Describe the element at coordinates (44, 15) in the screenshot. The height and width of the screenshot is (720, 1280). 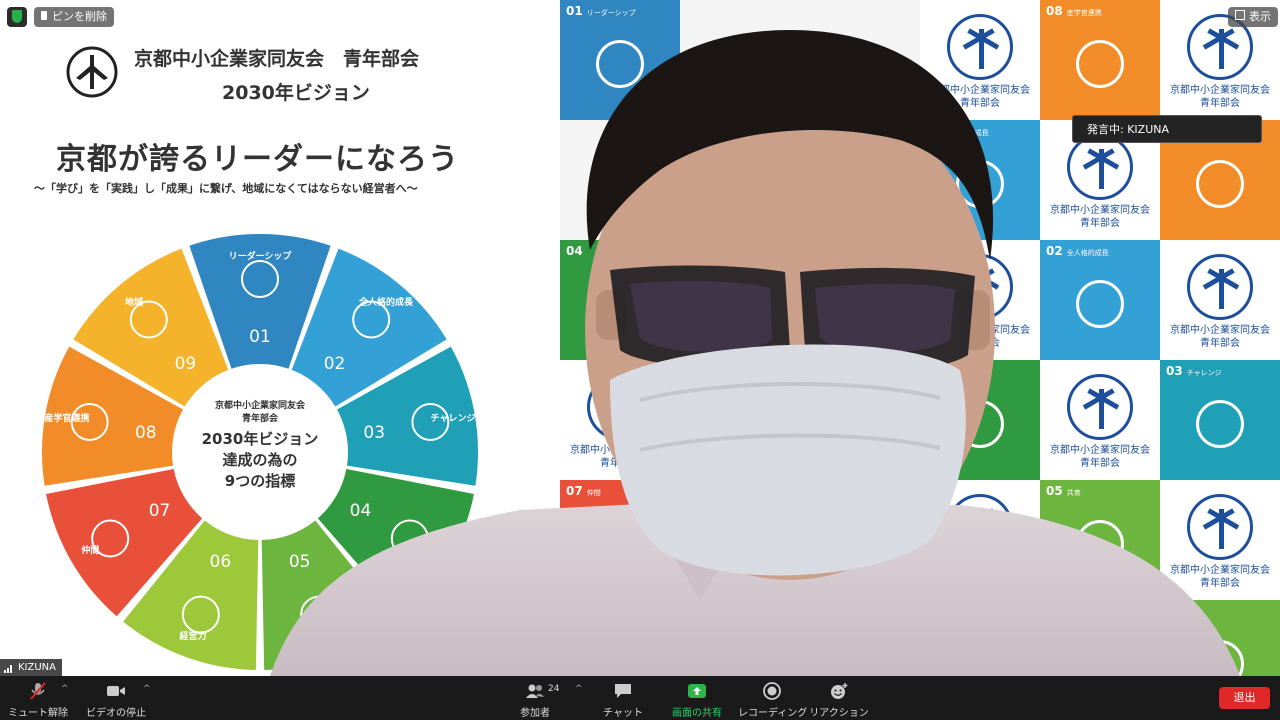
I see `pin-icon` at that location.